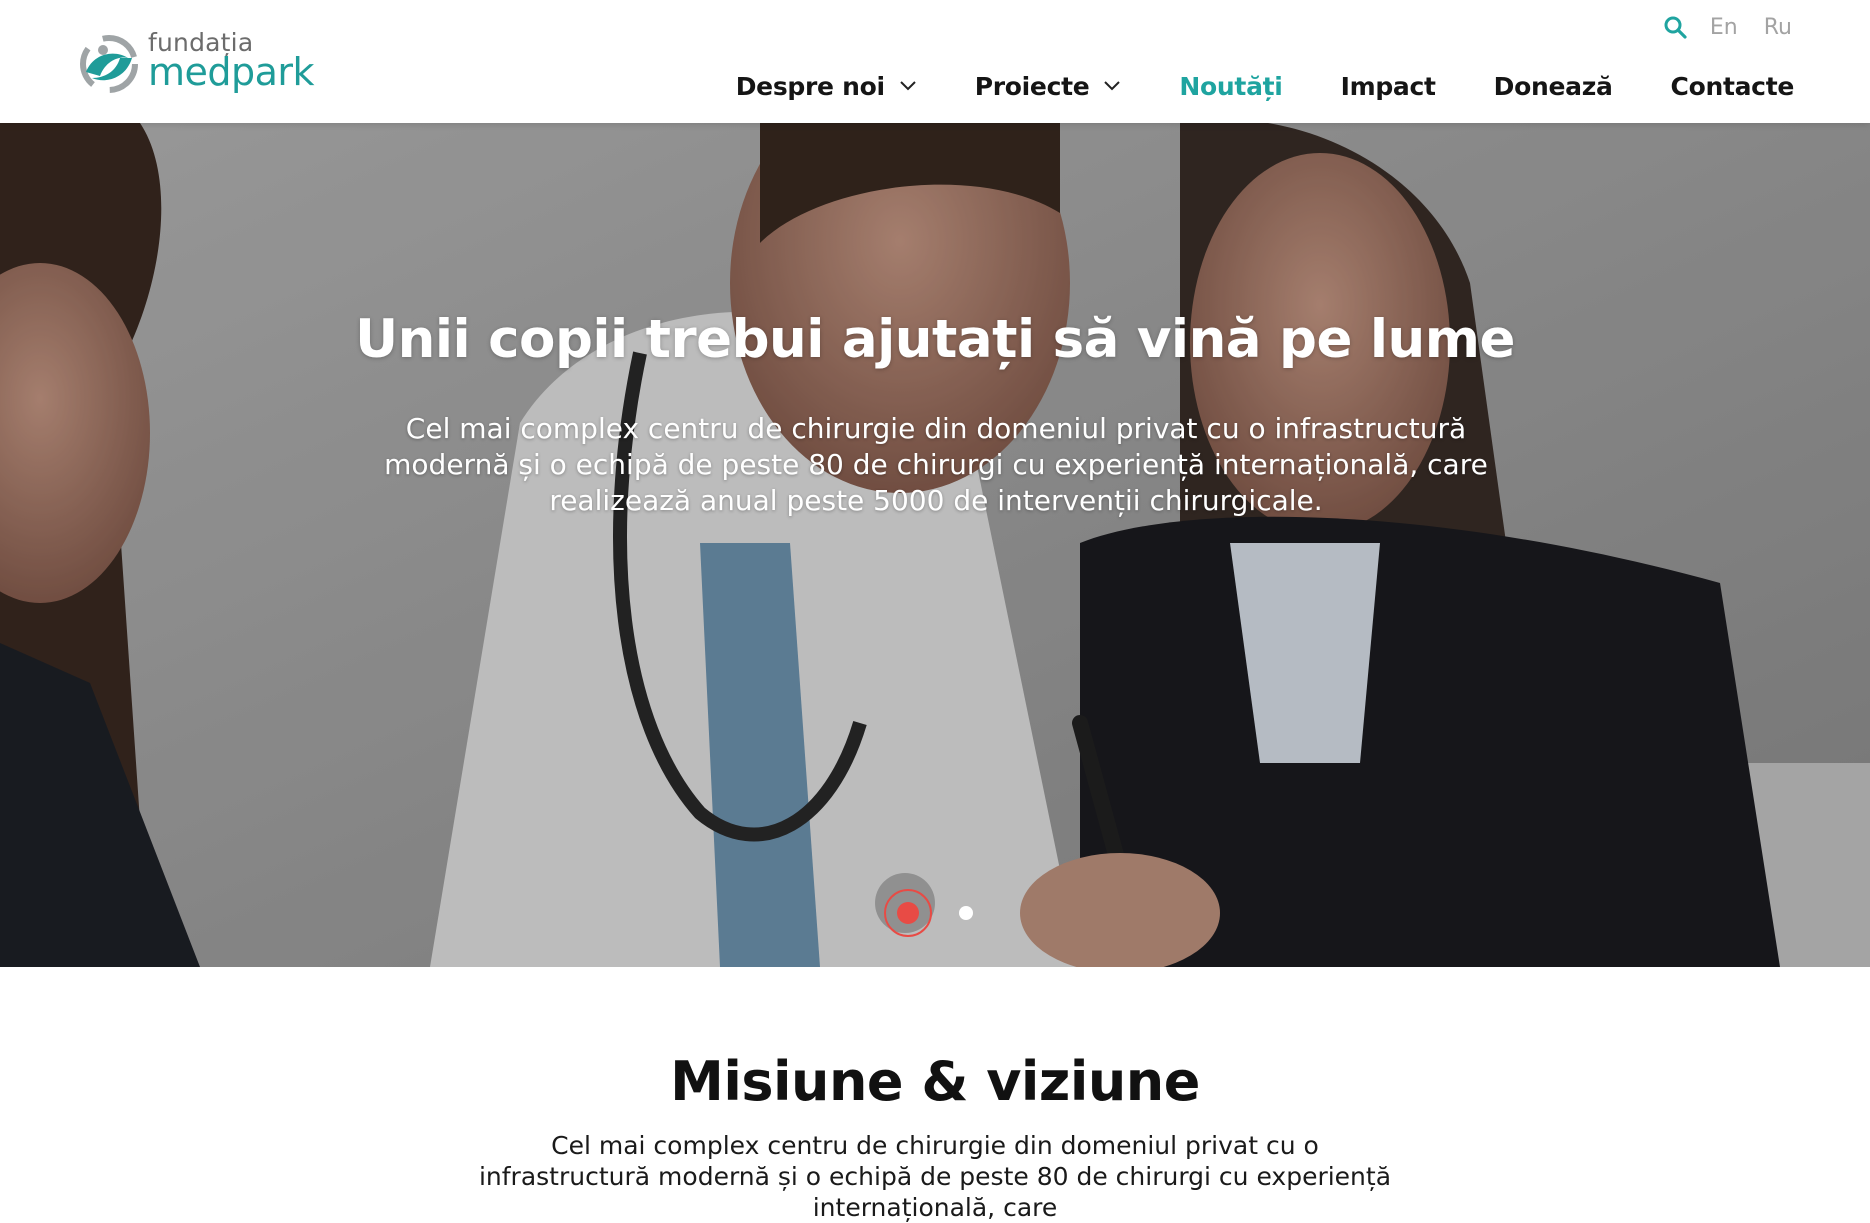  I want to click on slider-pagination, so click(935, 913).